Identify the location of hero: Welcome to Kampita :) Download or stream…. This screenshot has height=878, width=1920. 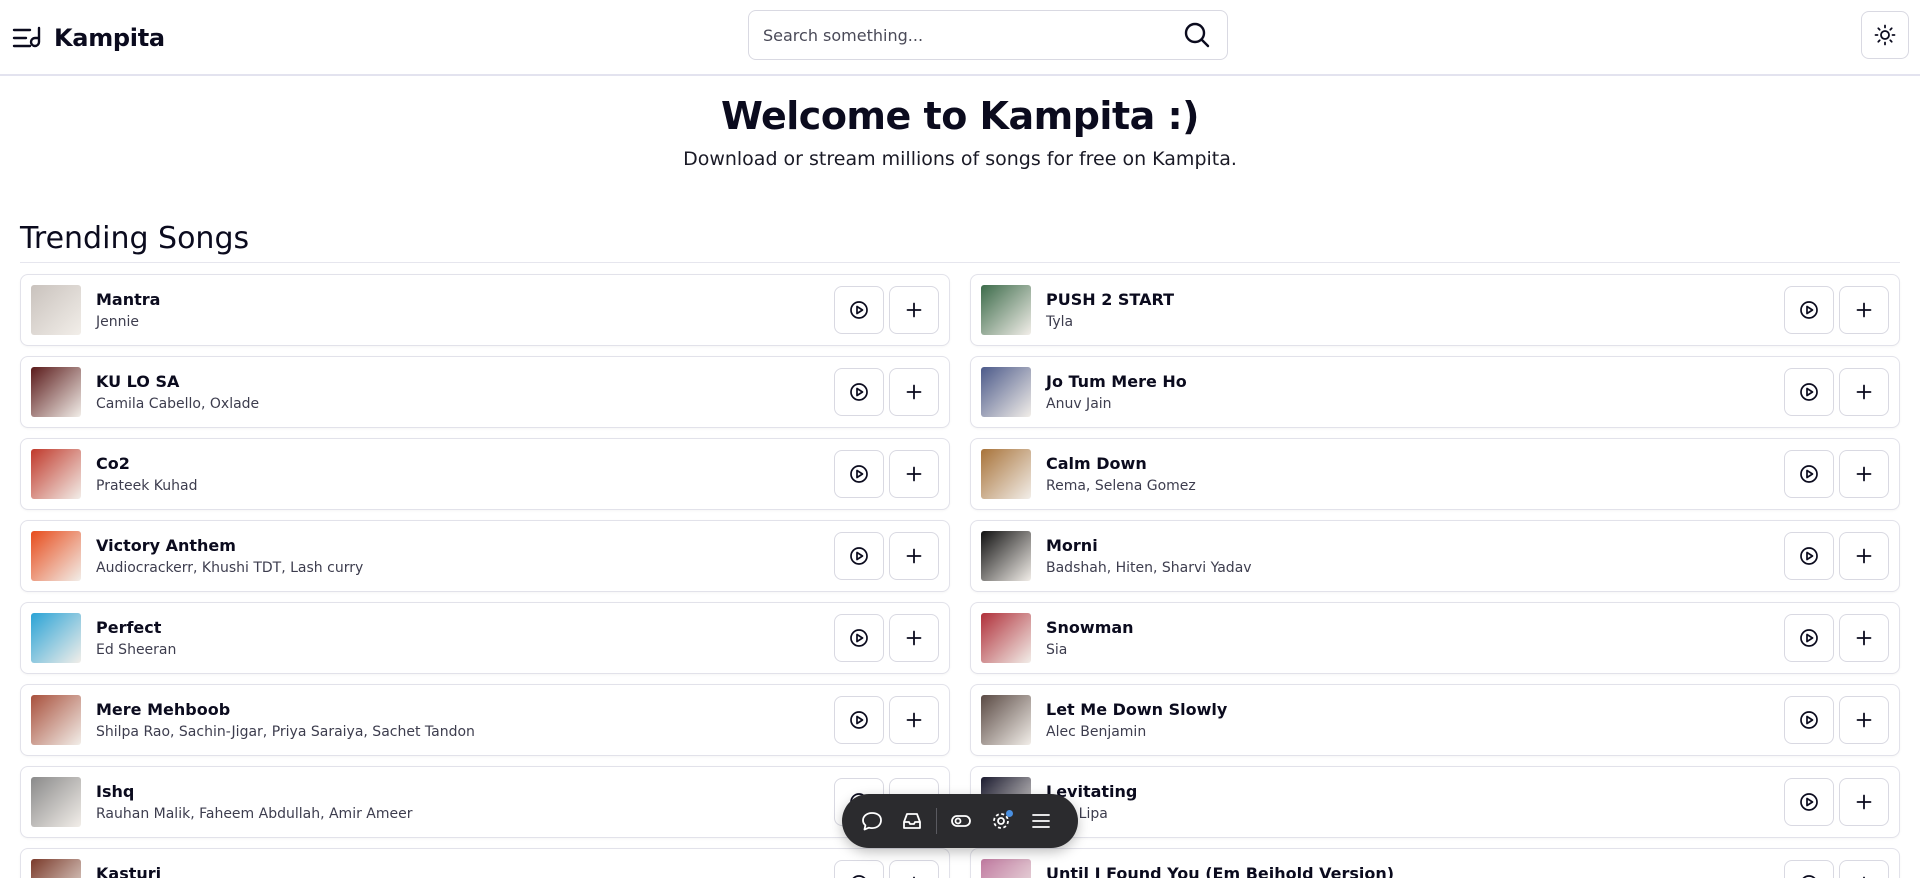
(960, 132).